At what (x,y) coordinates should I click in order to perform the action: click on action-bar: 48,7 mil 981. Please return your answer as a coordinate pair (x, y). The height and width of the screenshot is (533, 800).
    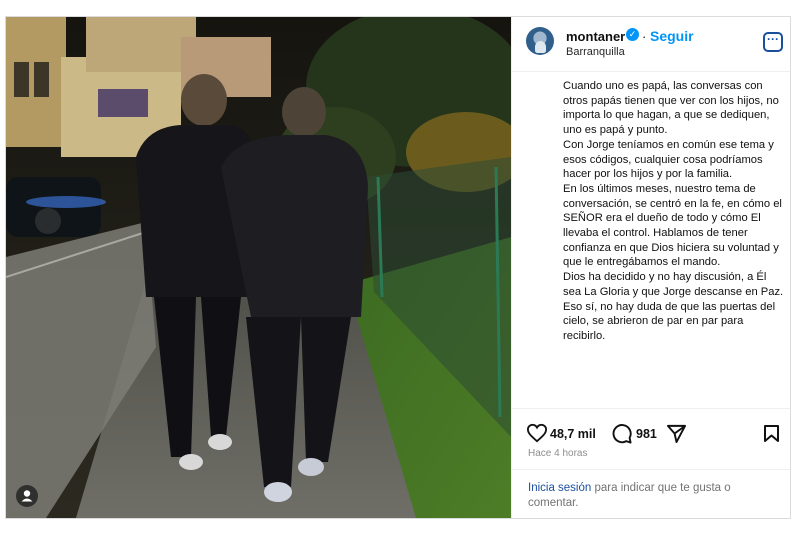
    Looking at the image, I should click on (651, 433).